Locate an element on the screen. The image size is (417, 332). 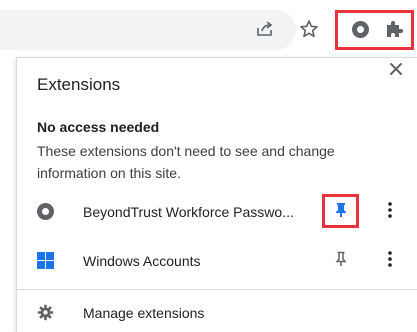
pin-outline-icon is located at coordinates (341, 261).